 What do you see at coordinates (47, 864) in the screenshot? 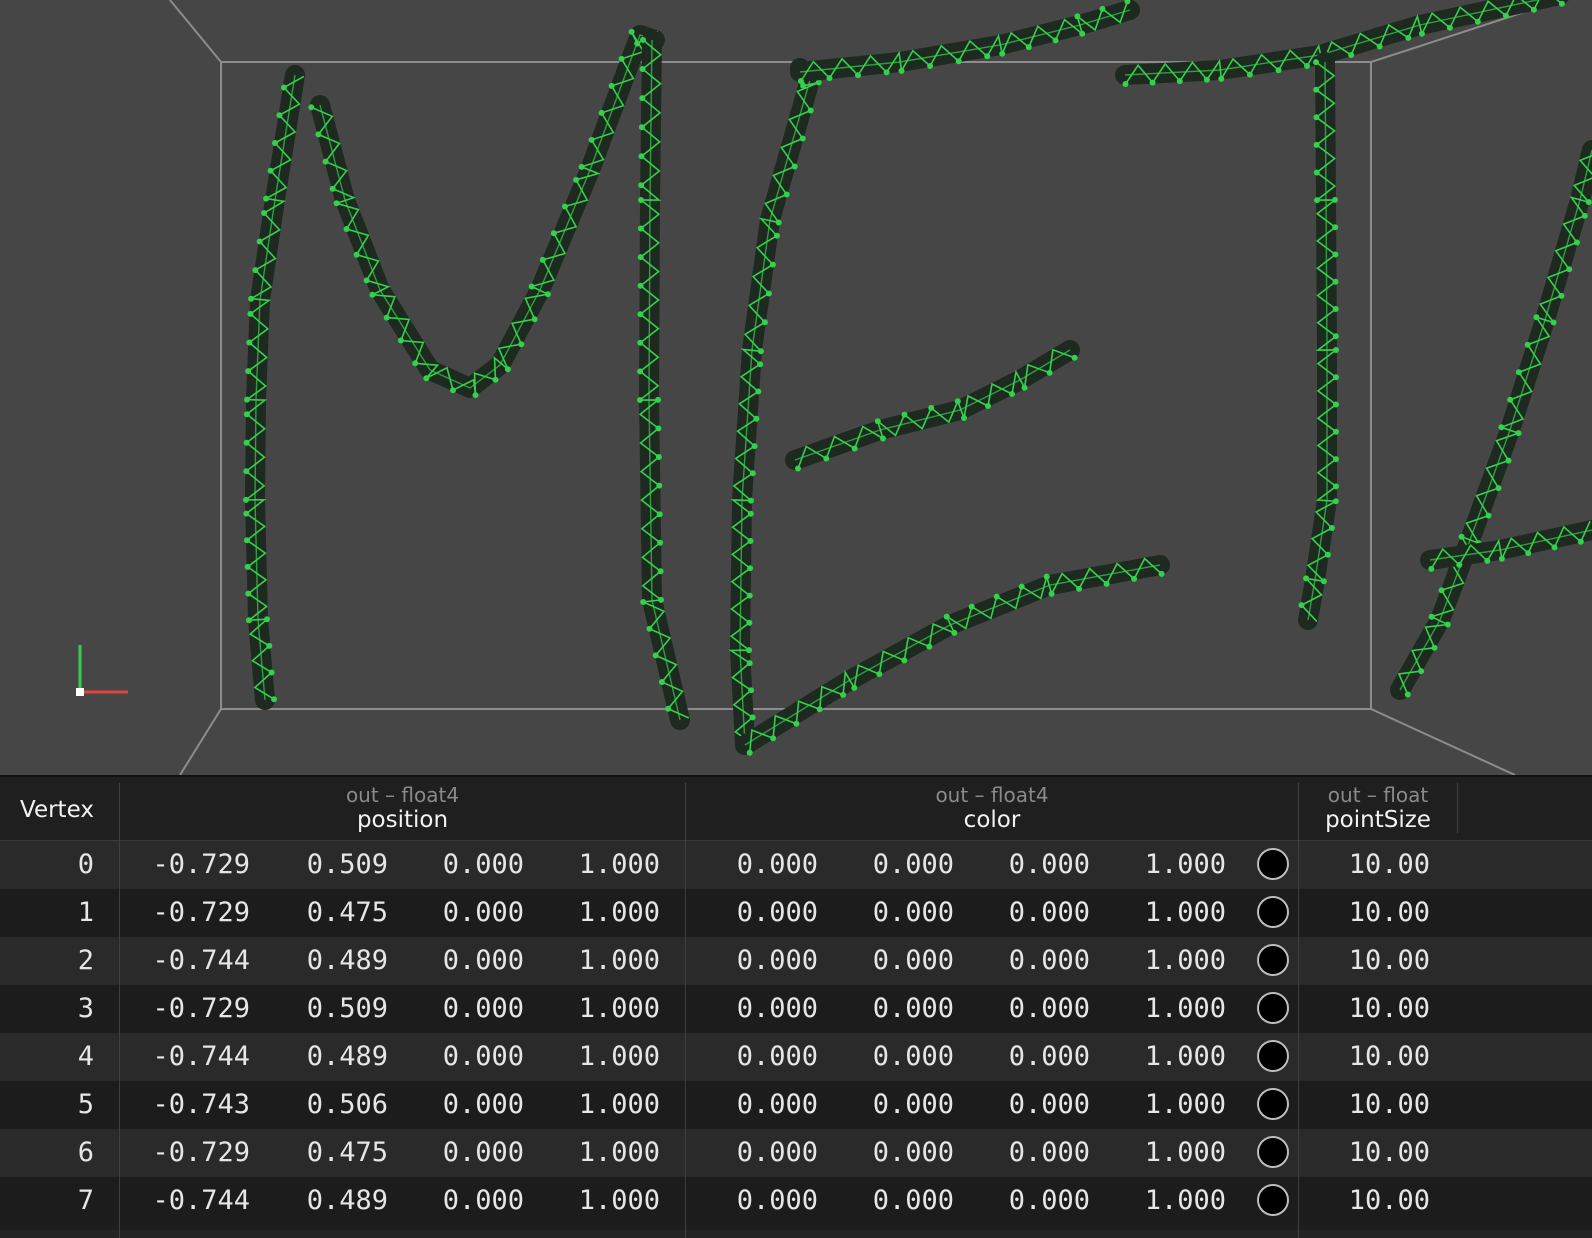
I see `vertex-index: 0` at bounding box center [47, 864].